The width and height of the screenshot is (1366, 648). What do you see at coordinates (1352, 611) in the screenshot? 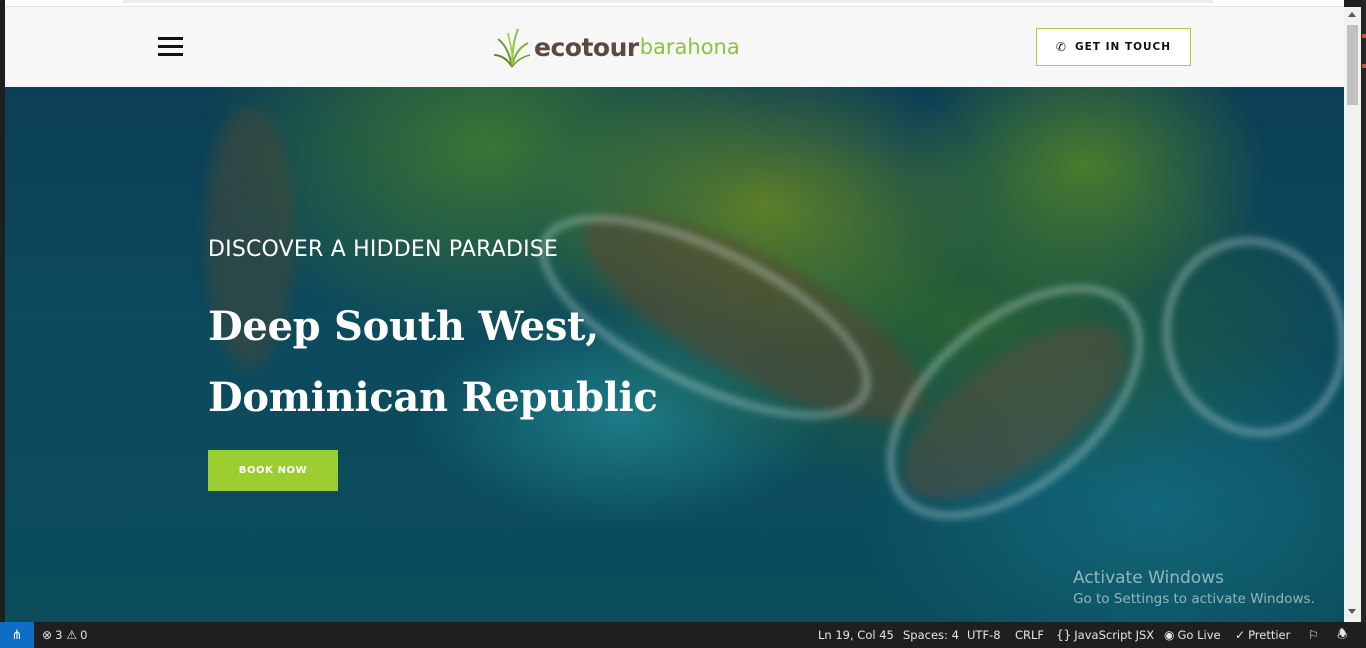
I see `scroll-down-icon` at bounding box center [1352, 611].